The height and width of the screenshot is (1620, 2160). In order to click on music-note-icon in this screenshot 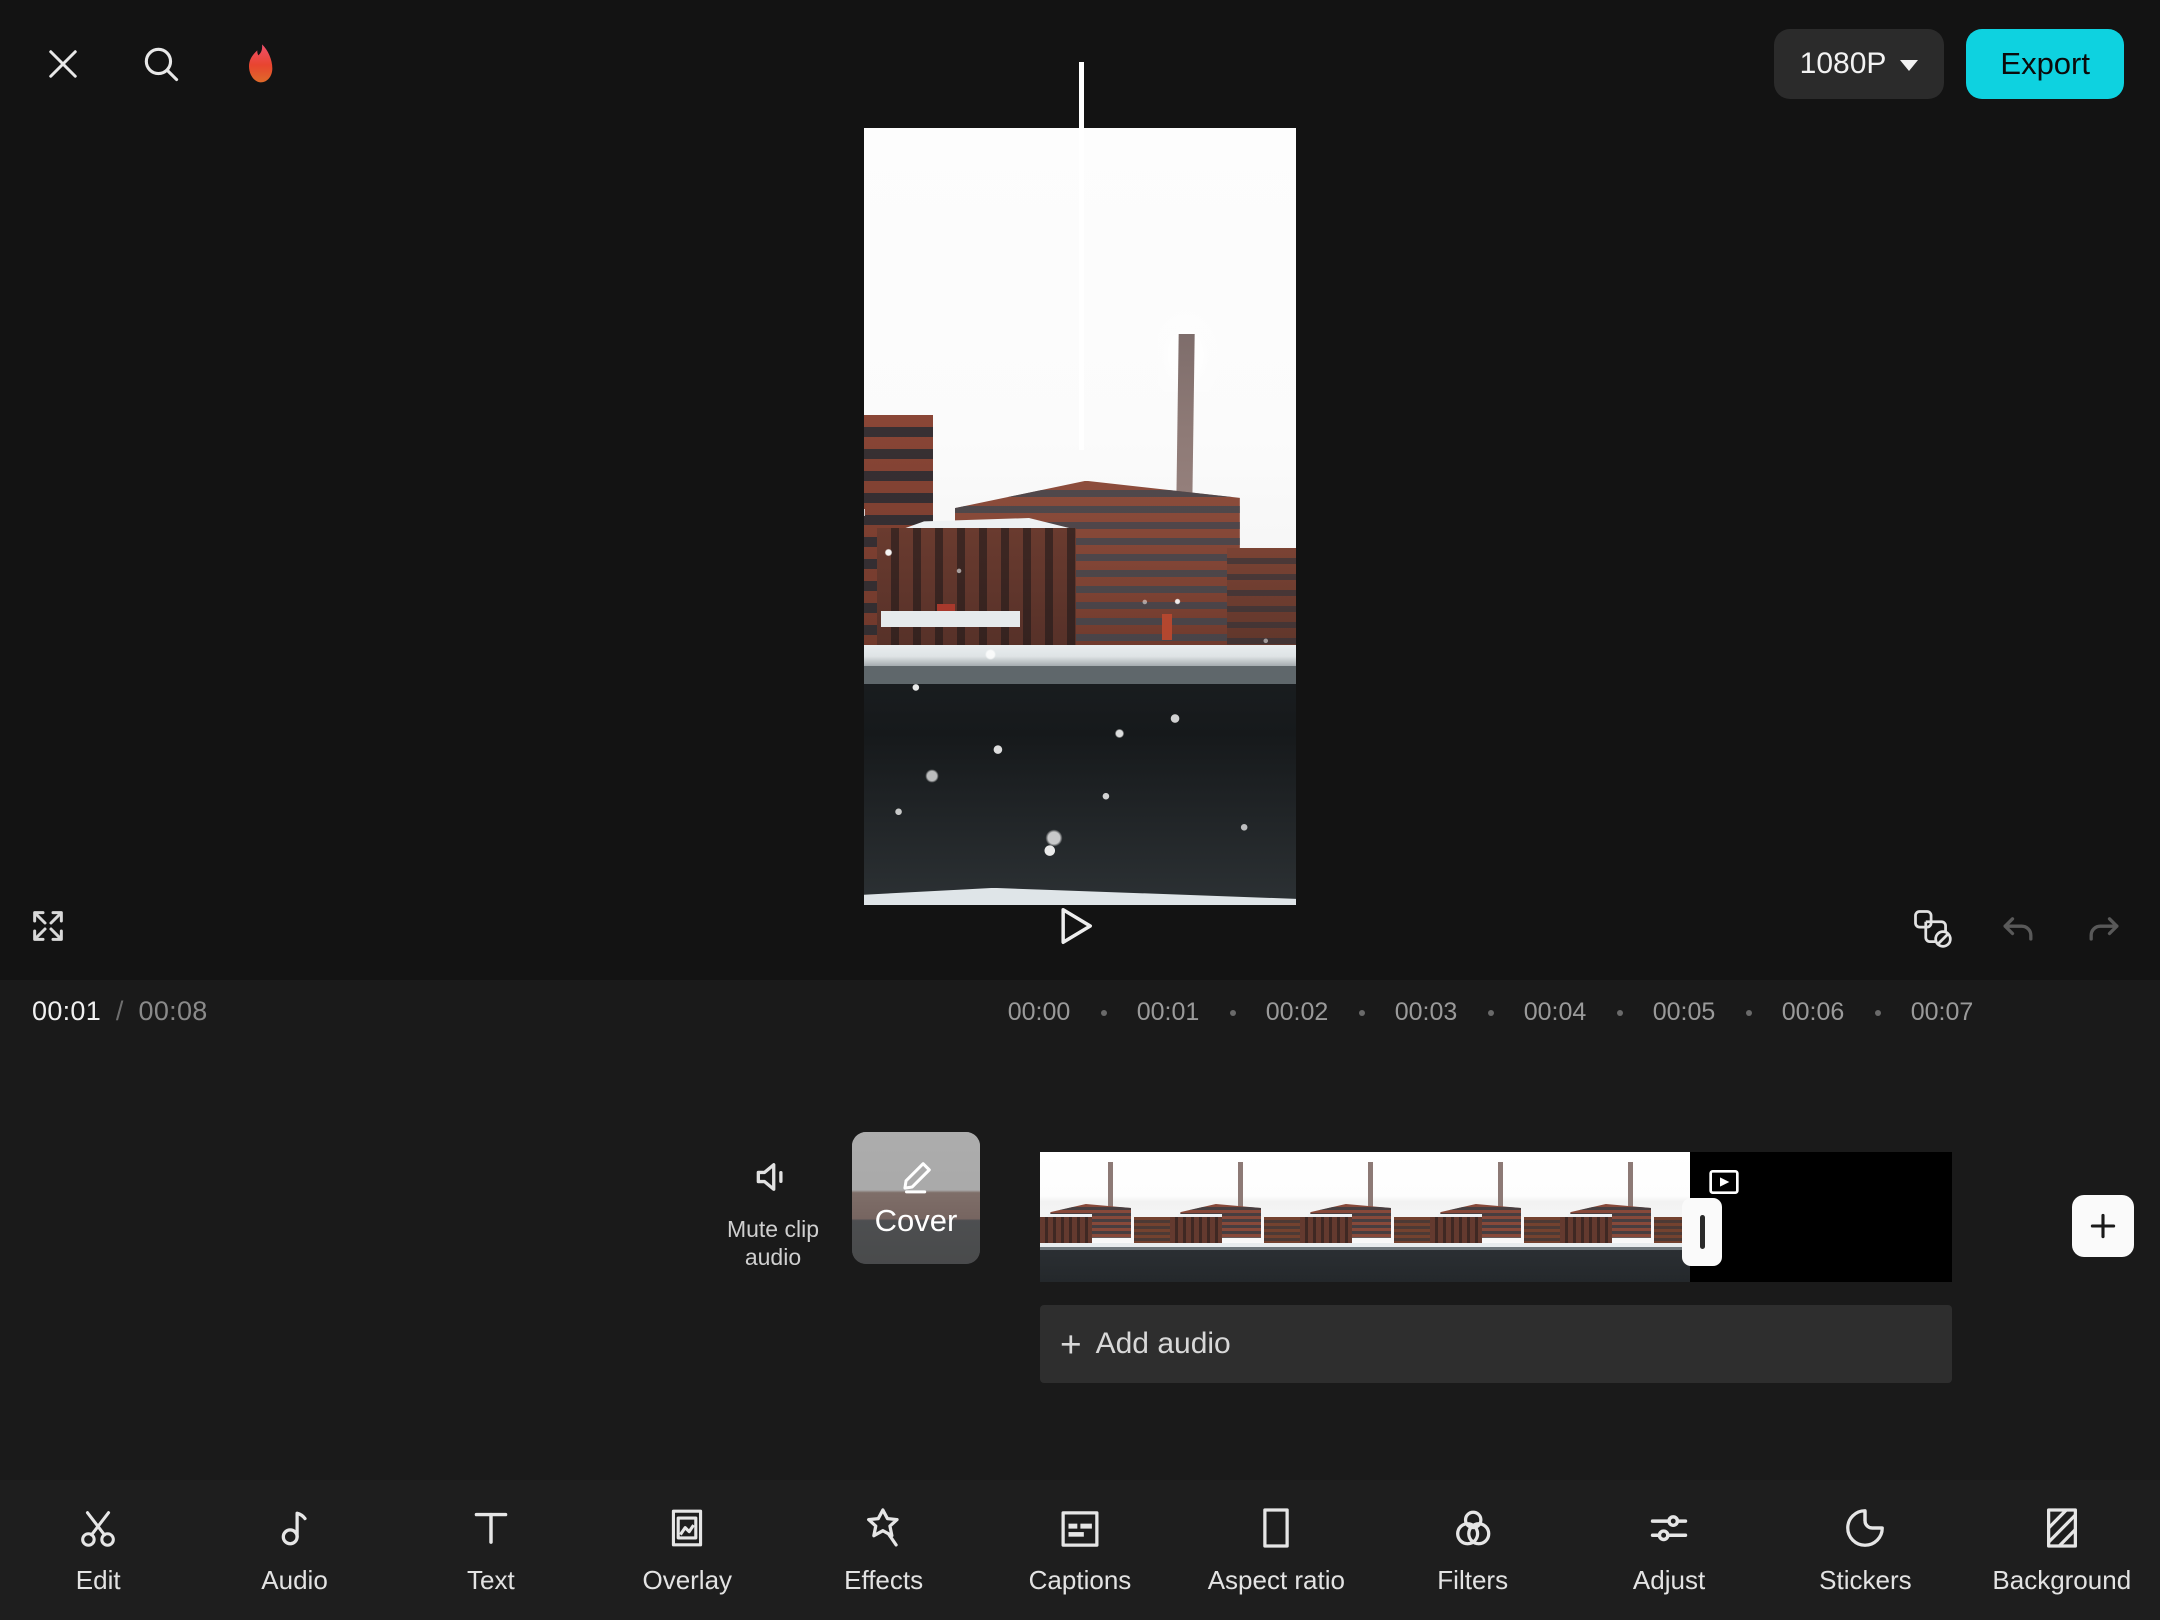, I will do `click(295, 1528)`.